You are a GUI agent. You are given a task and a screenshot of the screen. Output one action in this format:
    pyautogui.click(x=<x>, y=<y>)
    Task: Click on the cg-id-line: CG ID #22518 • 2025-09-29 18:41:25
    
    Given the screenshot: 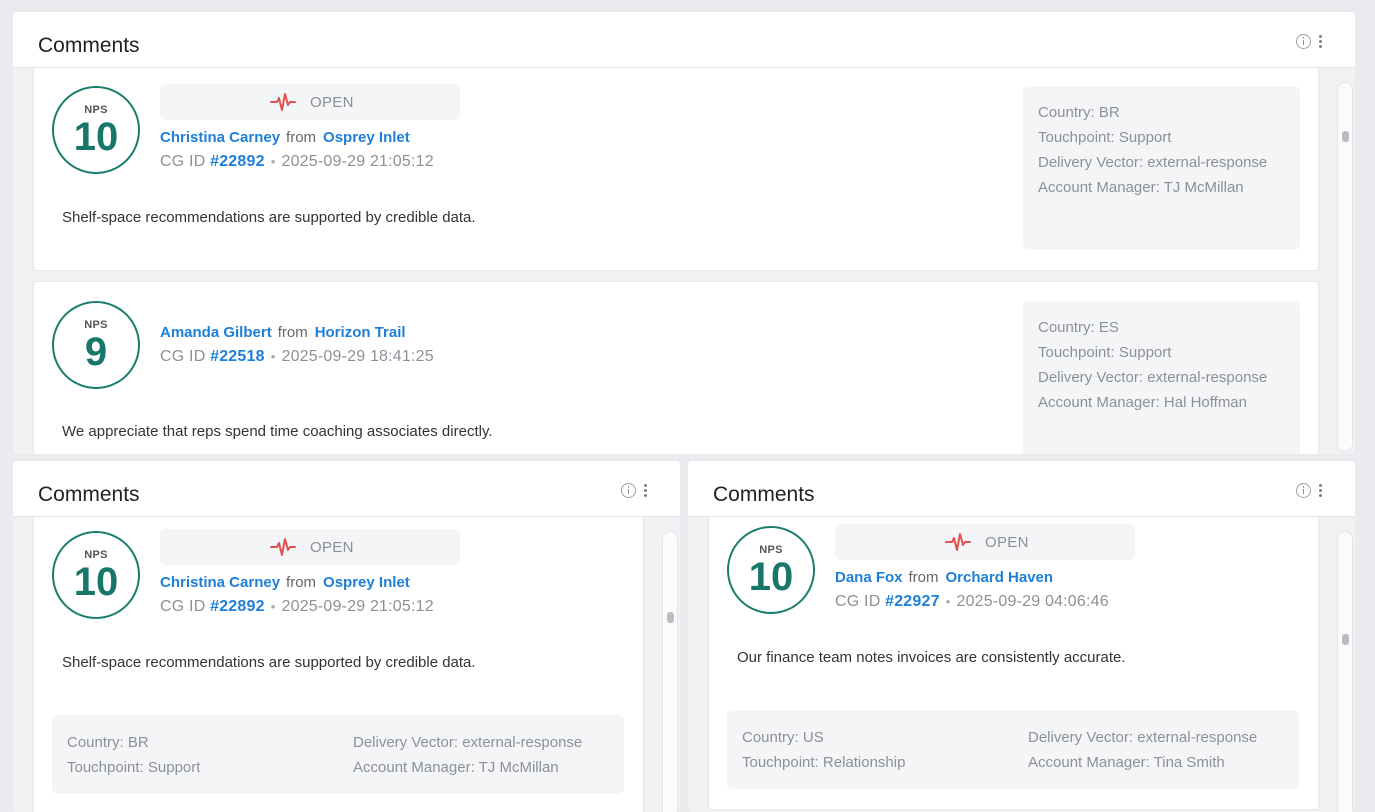 What is the action you would take?
    pyautogui.click(x=297, y=357)
    